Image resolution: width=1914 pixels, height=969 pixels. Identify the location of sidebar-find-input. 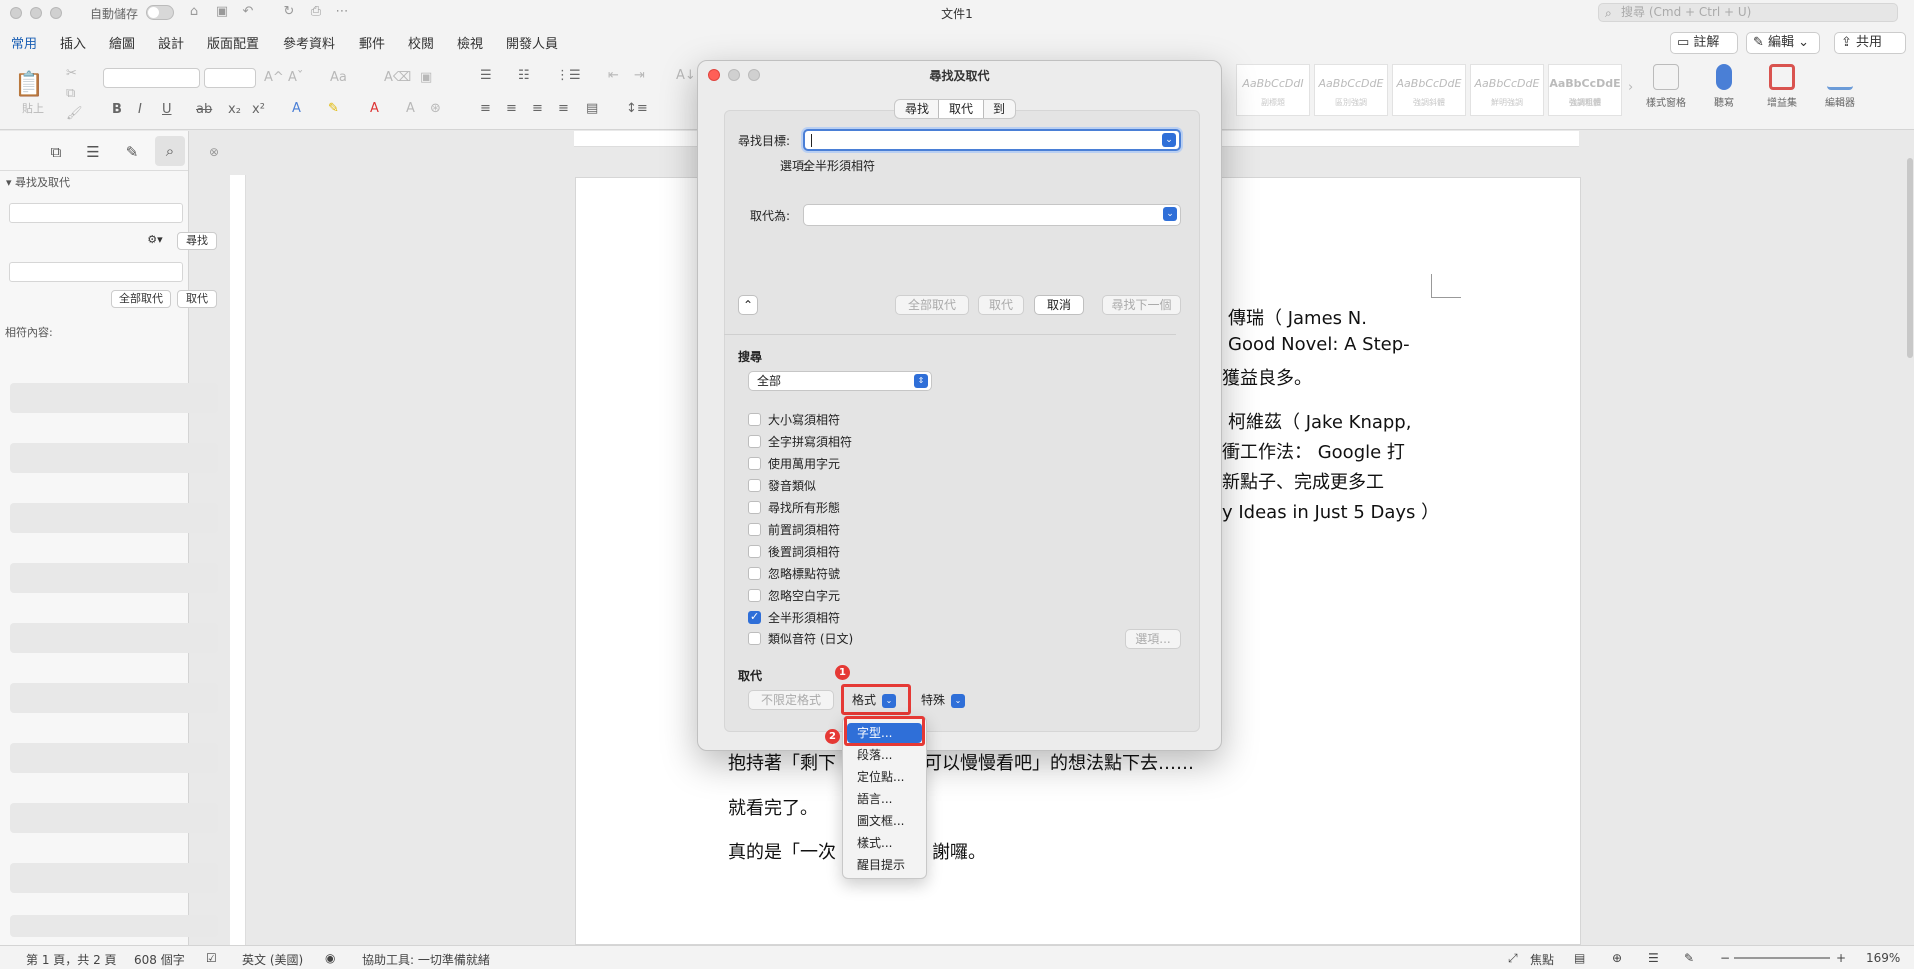
(96, 213).